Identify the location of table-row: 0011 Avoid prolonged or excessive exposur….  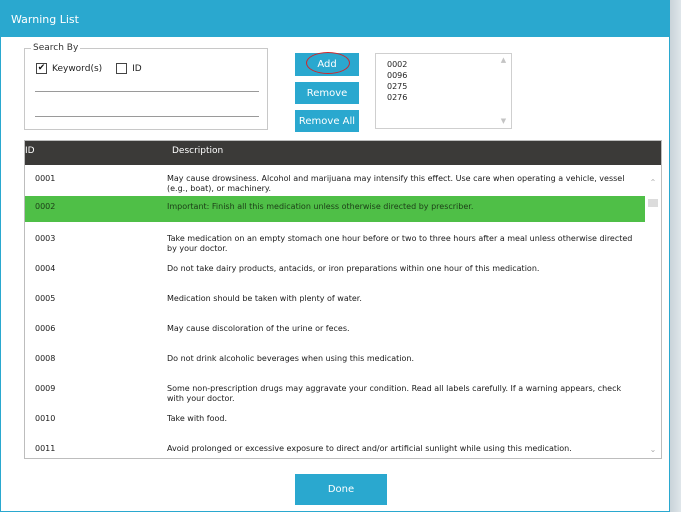
(335, 446).